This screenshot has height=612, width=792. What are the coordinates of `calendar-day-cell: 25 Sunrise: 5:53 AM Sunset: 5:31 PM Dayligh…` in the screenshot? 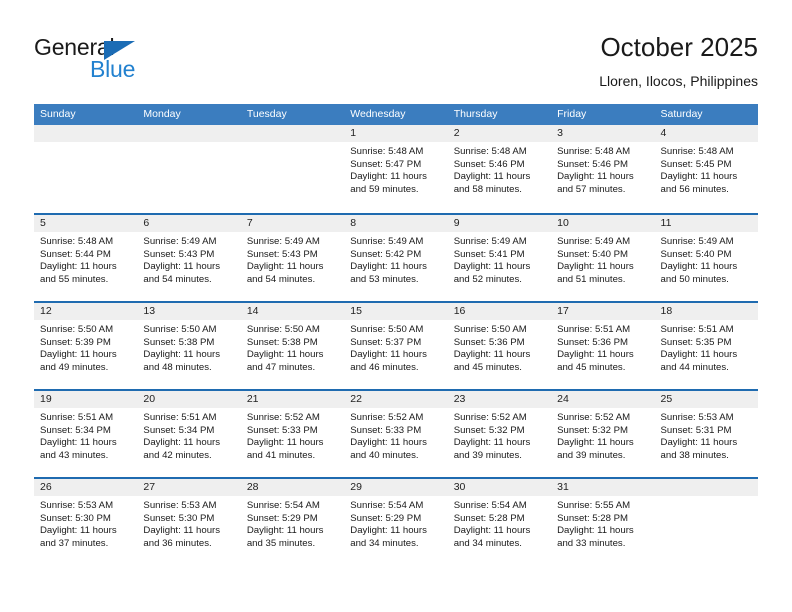 It's located at (706, 434).